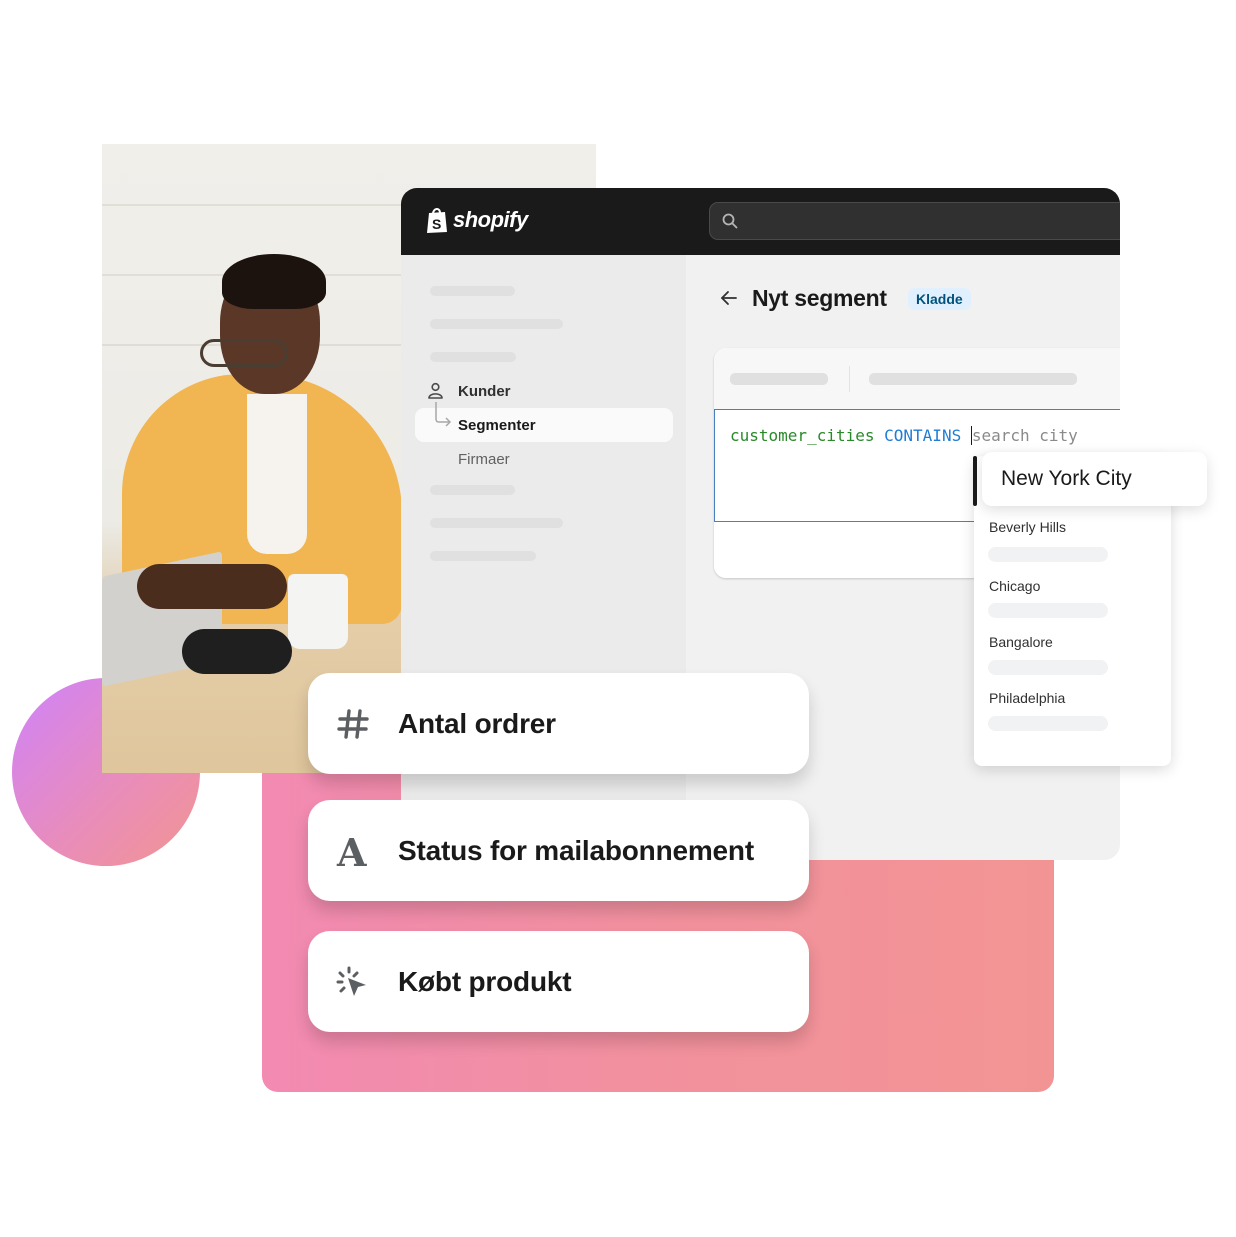 The height and width of the screenshot is (1237, 1236). What do you see at coordinates (277, 474) in the screenshot?
I see `photo-tshirt` at bounding box center [277, 474].